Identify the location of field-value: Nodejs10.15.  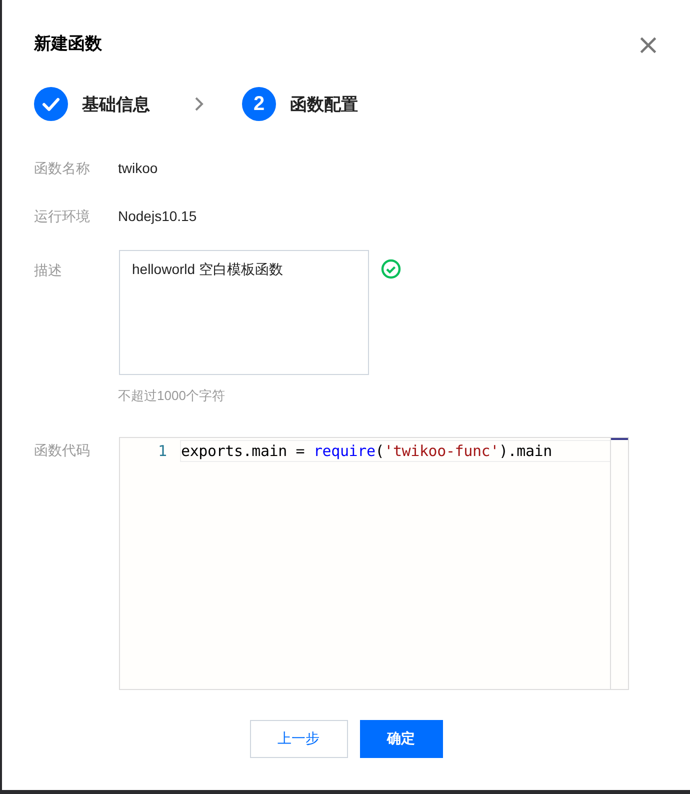
(157, 216).